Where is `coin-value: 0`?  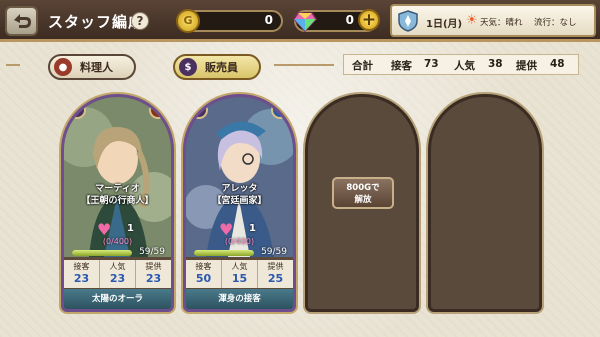
coin-value: 0 is located at coordinates (268, 20).